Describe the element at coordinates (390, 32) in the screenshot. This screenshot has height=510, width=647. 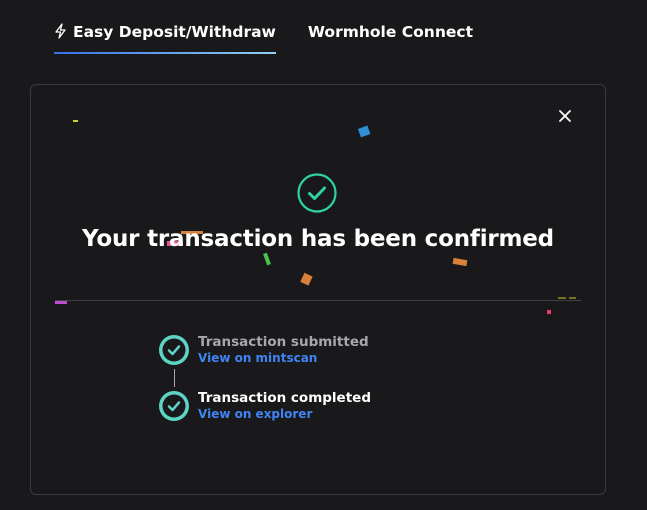
I see `tab-label: Wormhole Connect` at that location.